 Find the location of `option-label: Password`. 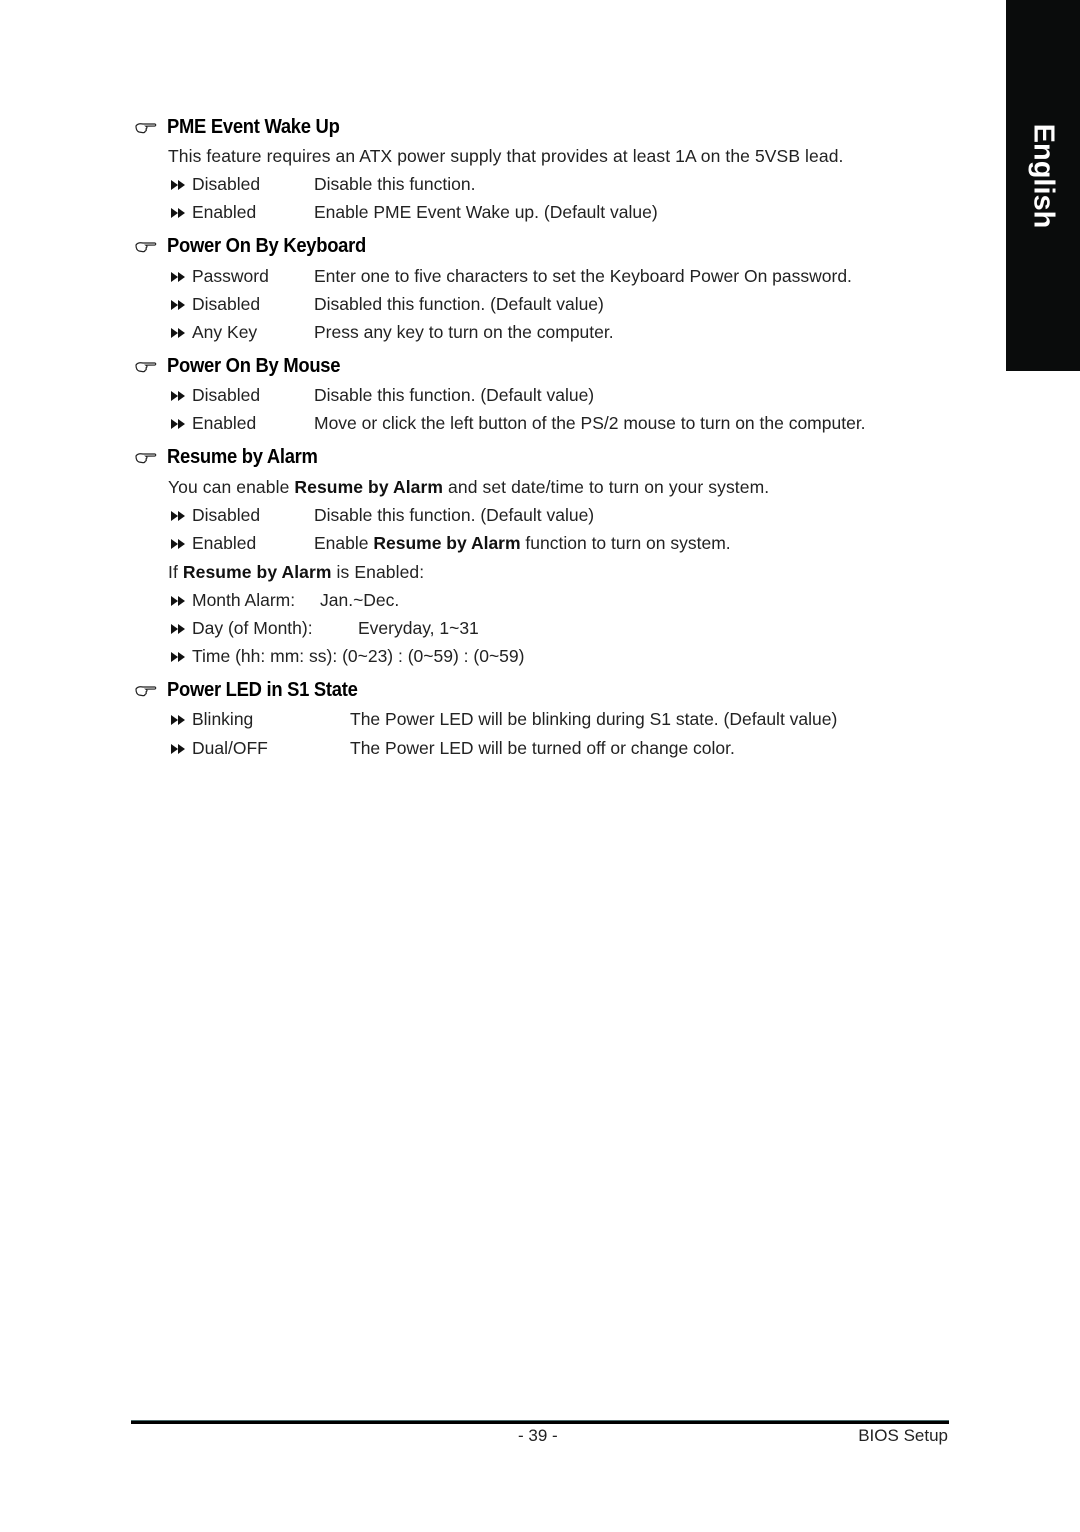

option-label: Password is located at coordinates (219, 276).